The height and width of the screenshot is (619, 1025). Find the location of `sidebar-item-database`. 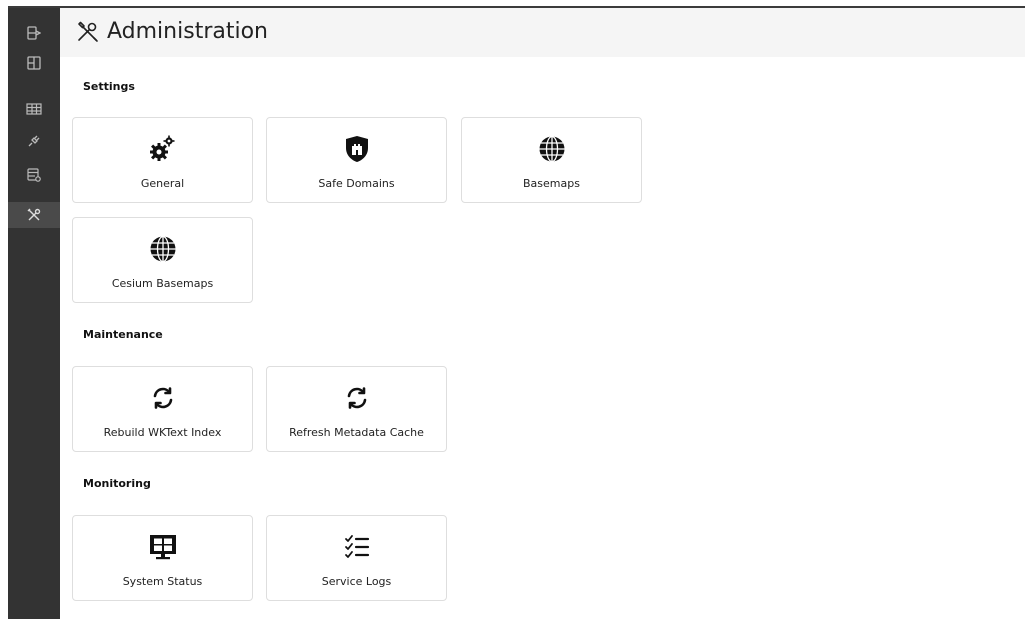

sidebar-item-database is located at coordinates (34, 175).